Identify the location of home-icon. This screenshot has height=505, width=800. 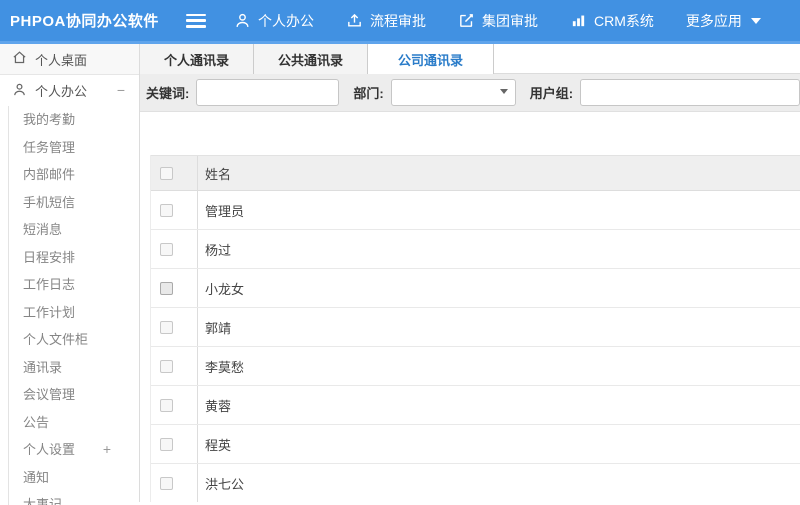
(19, 59).